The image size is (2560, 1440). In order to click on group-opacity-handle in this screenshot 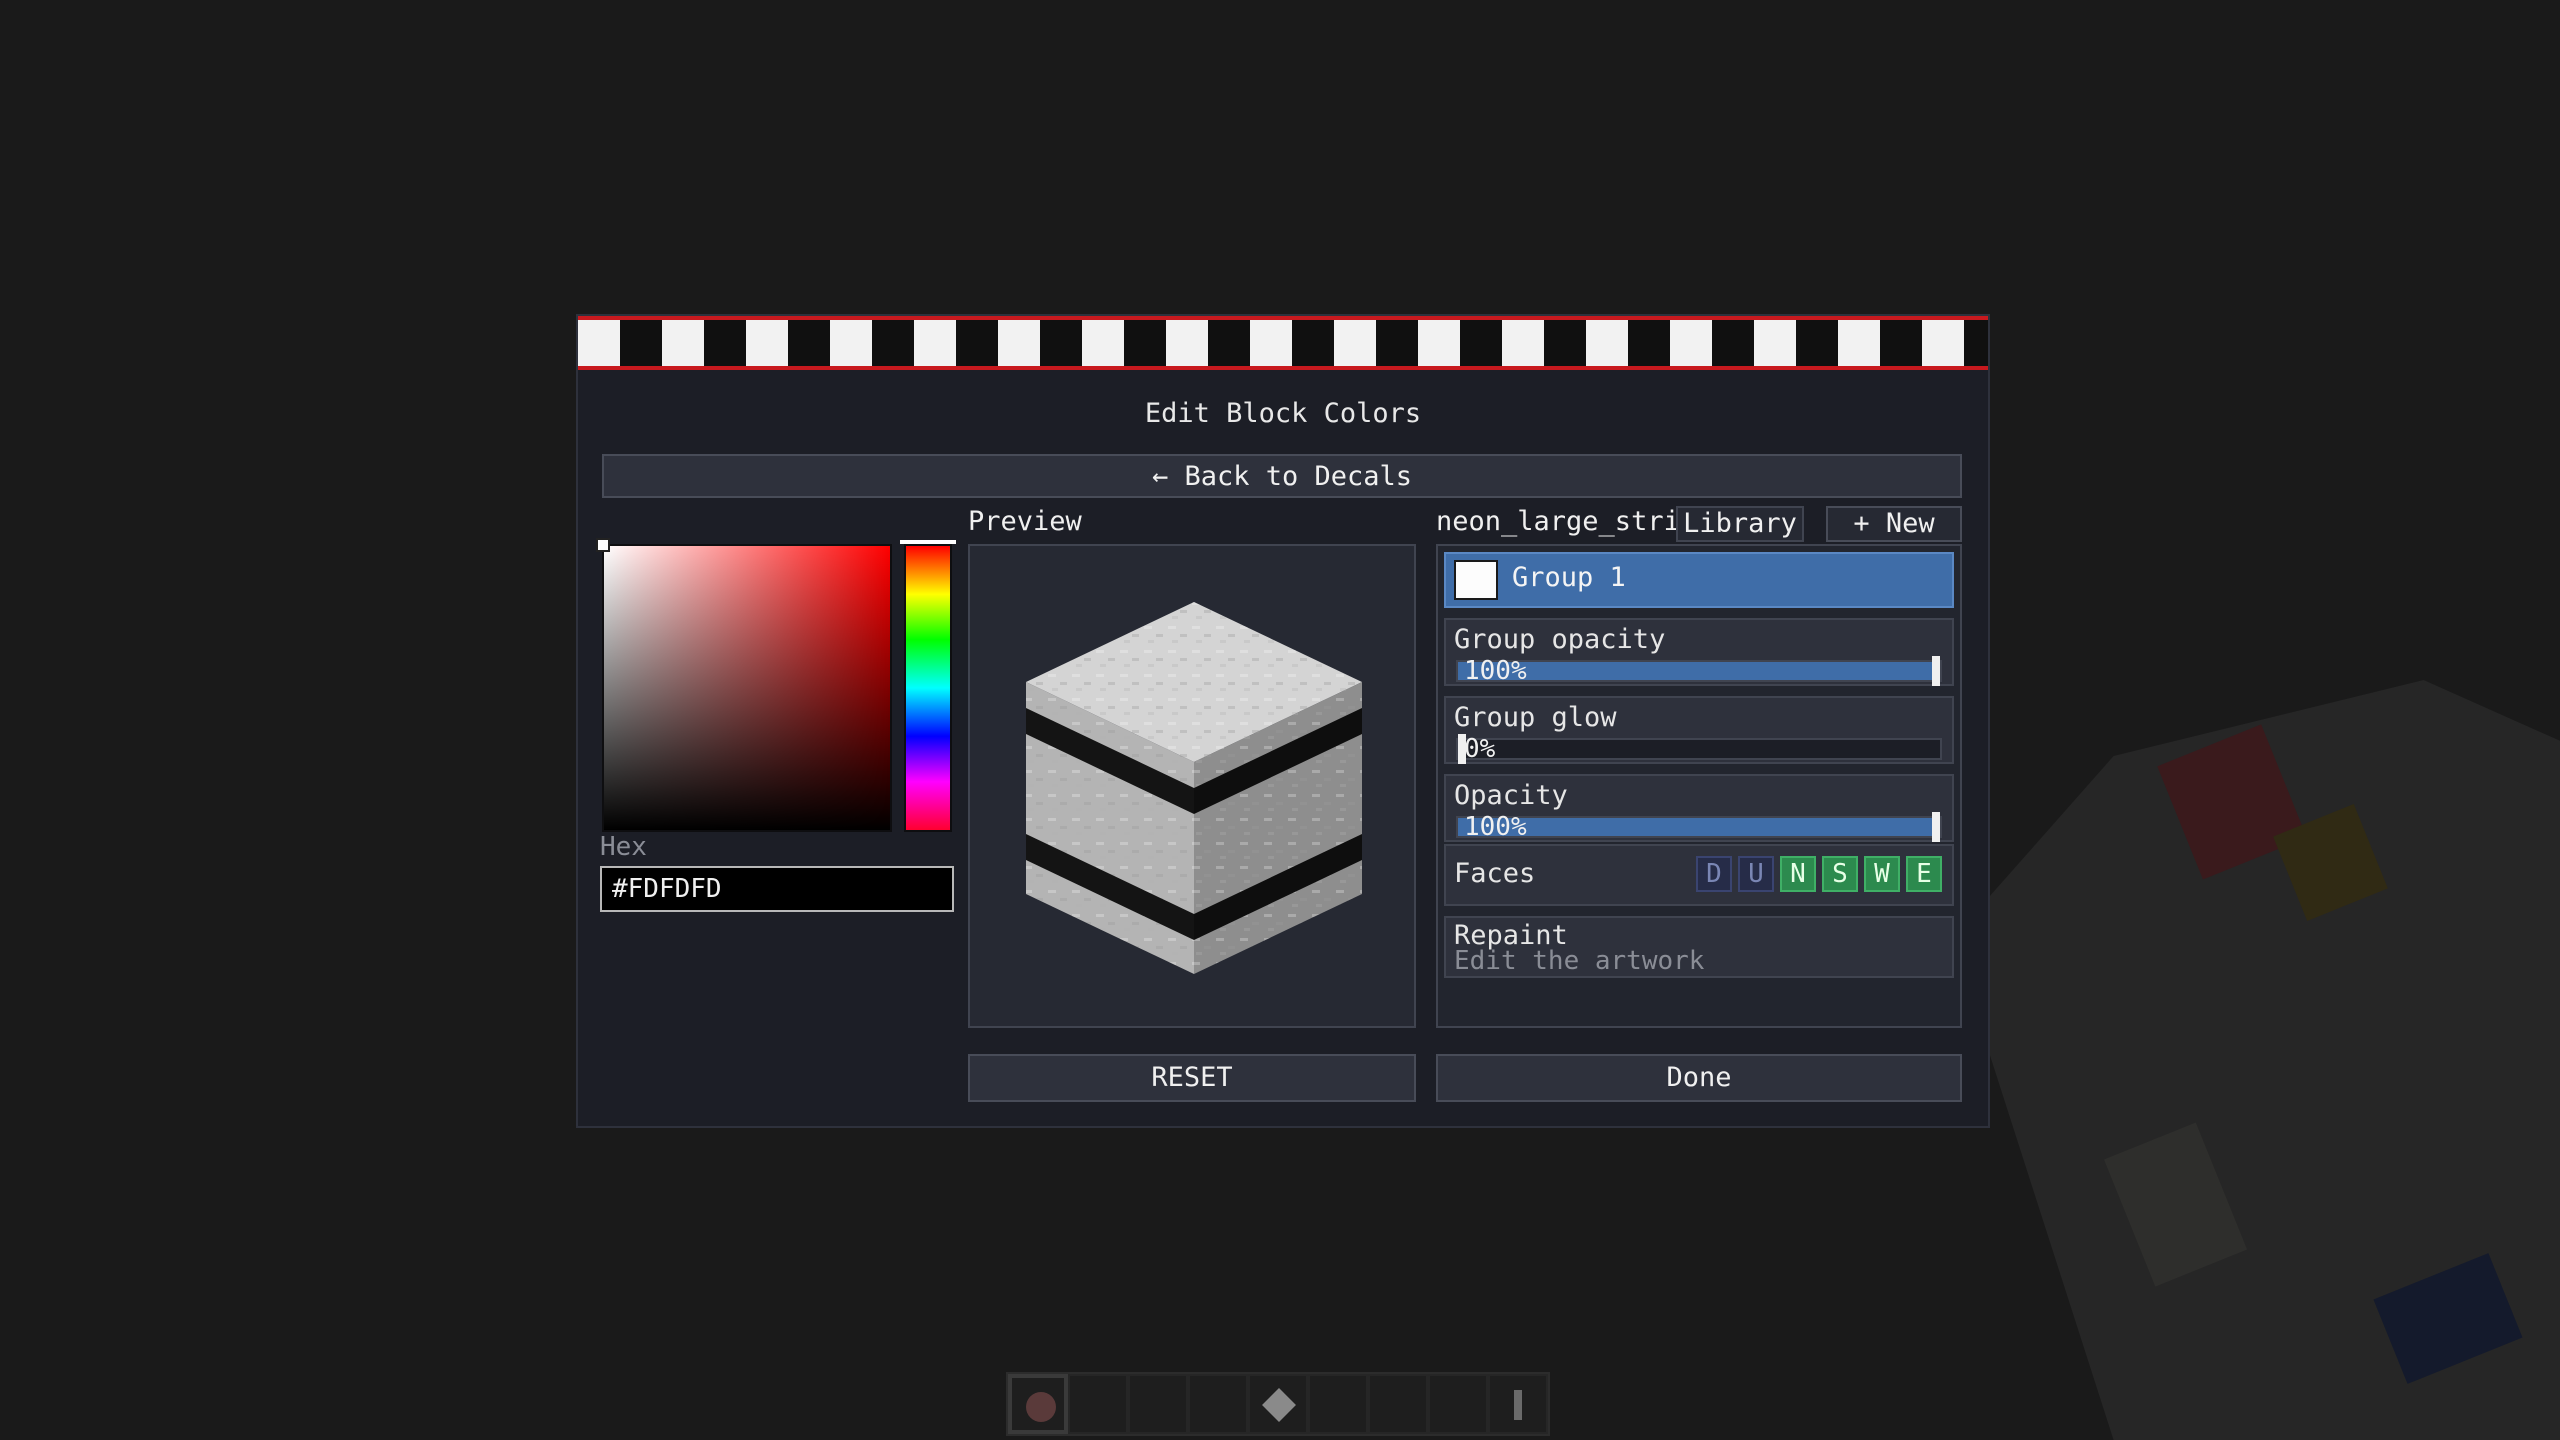, I will do `click(1936, 671)`.